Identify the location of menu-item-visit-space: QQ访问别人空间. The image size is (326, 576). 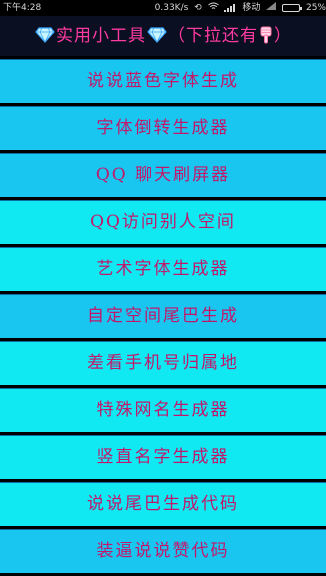
(163, 222).